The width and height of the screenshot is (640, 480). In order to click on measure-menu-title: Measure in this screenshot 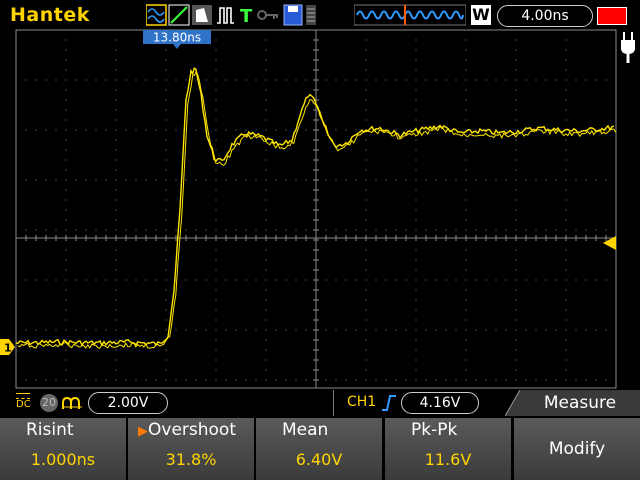, I will do `click(580, 403)`.